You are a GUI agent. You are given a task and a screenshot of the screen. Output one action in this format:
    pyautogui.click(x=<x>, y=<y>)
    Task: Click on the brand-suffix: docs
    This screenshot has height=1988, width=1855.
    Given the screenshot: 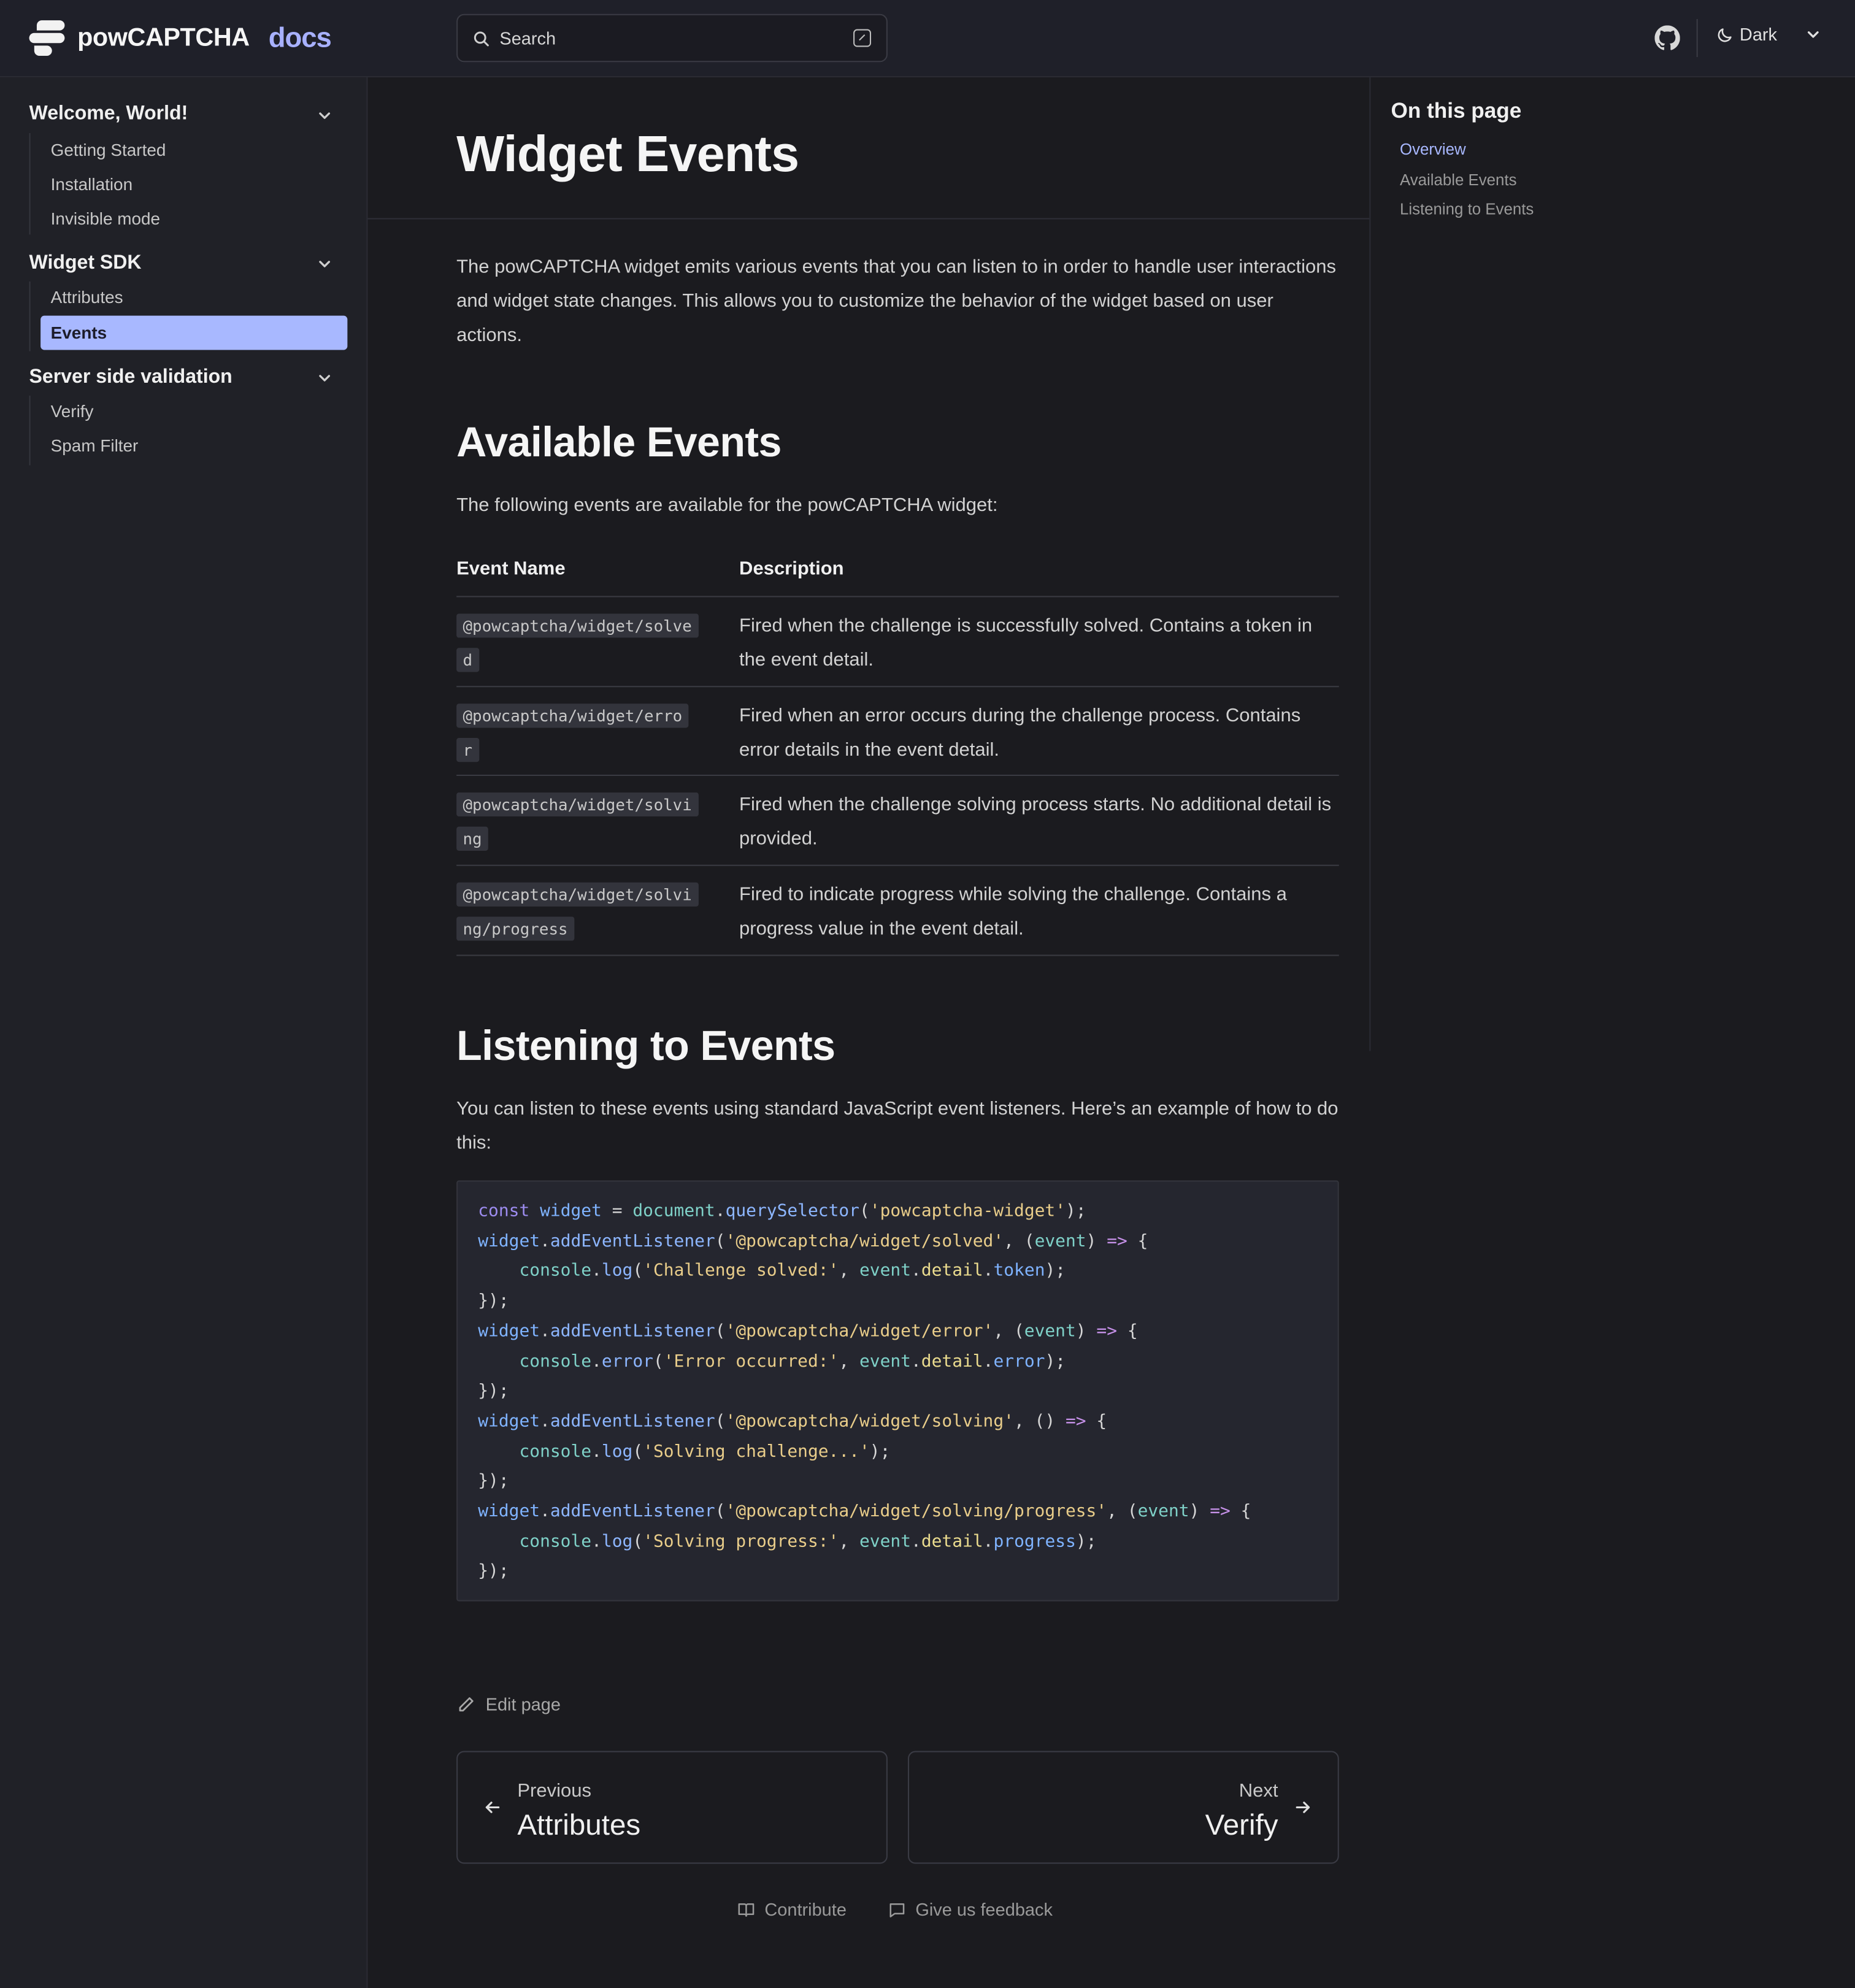 What is the action you would take?
    pyautogui.click(x=300, y=37)
    